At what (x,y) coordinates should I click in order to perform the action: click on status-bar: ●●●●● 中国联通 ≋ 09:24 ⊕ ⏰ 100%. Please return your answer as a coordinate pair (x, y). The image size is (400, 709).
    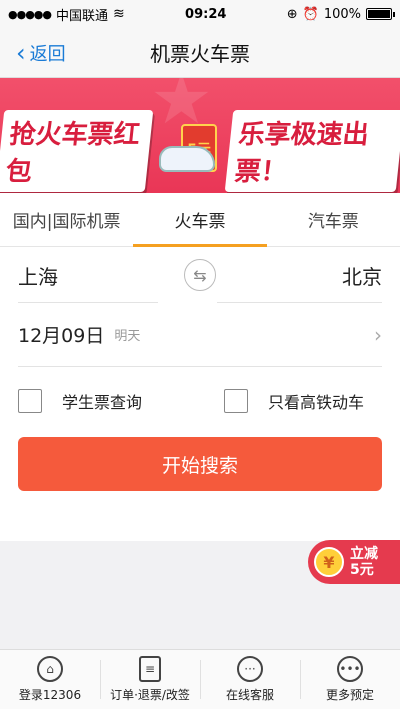
    Looking at the image, I should click on (200, 14).